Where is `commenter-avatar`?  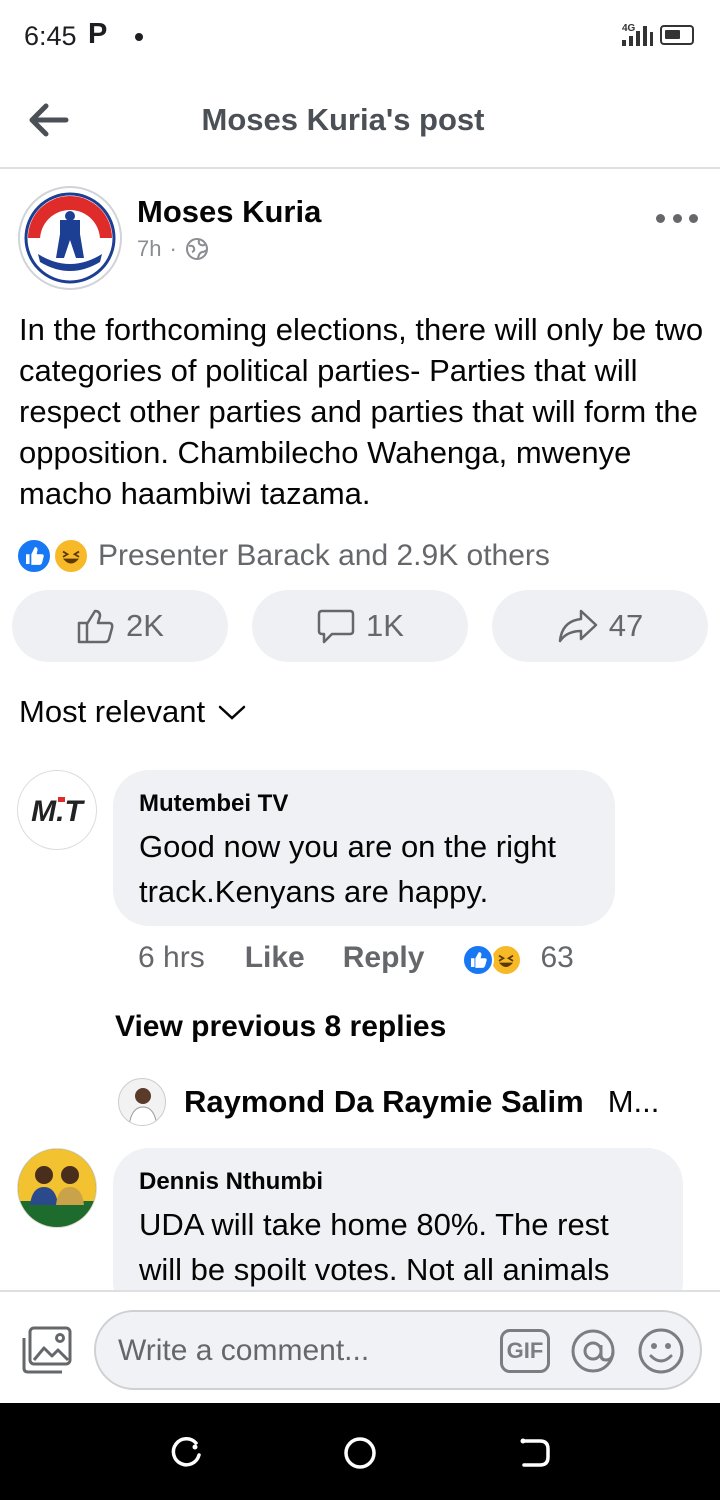
commenter-avatar is located at coordinates (57, 1188).